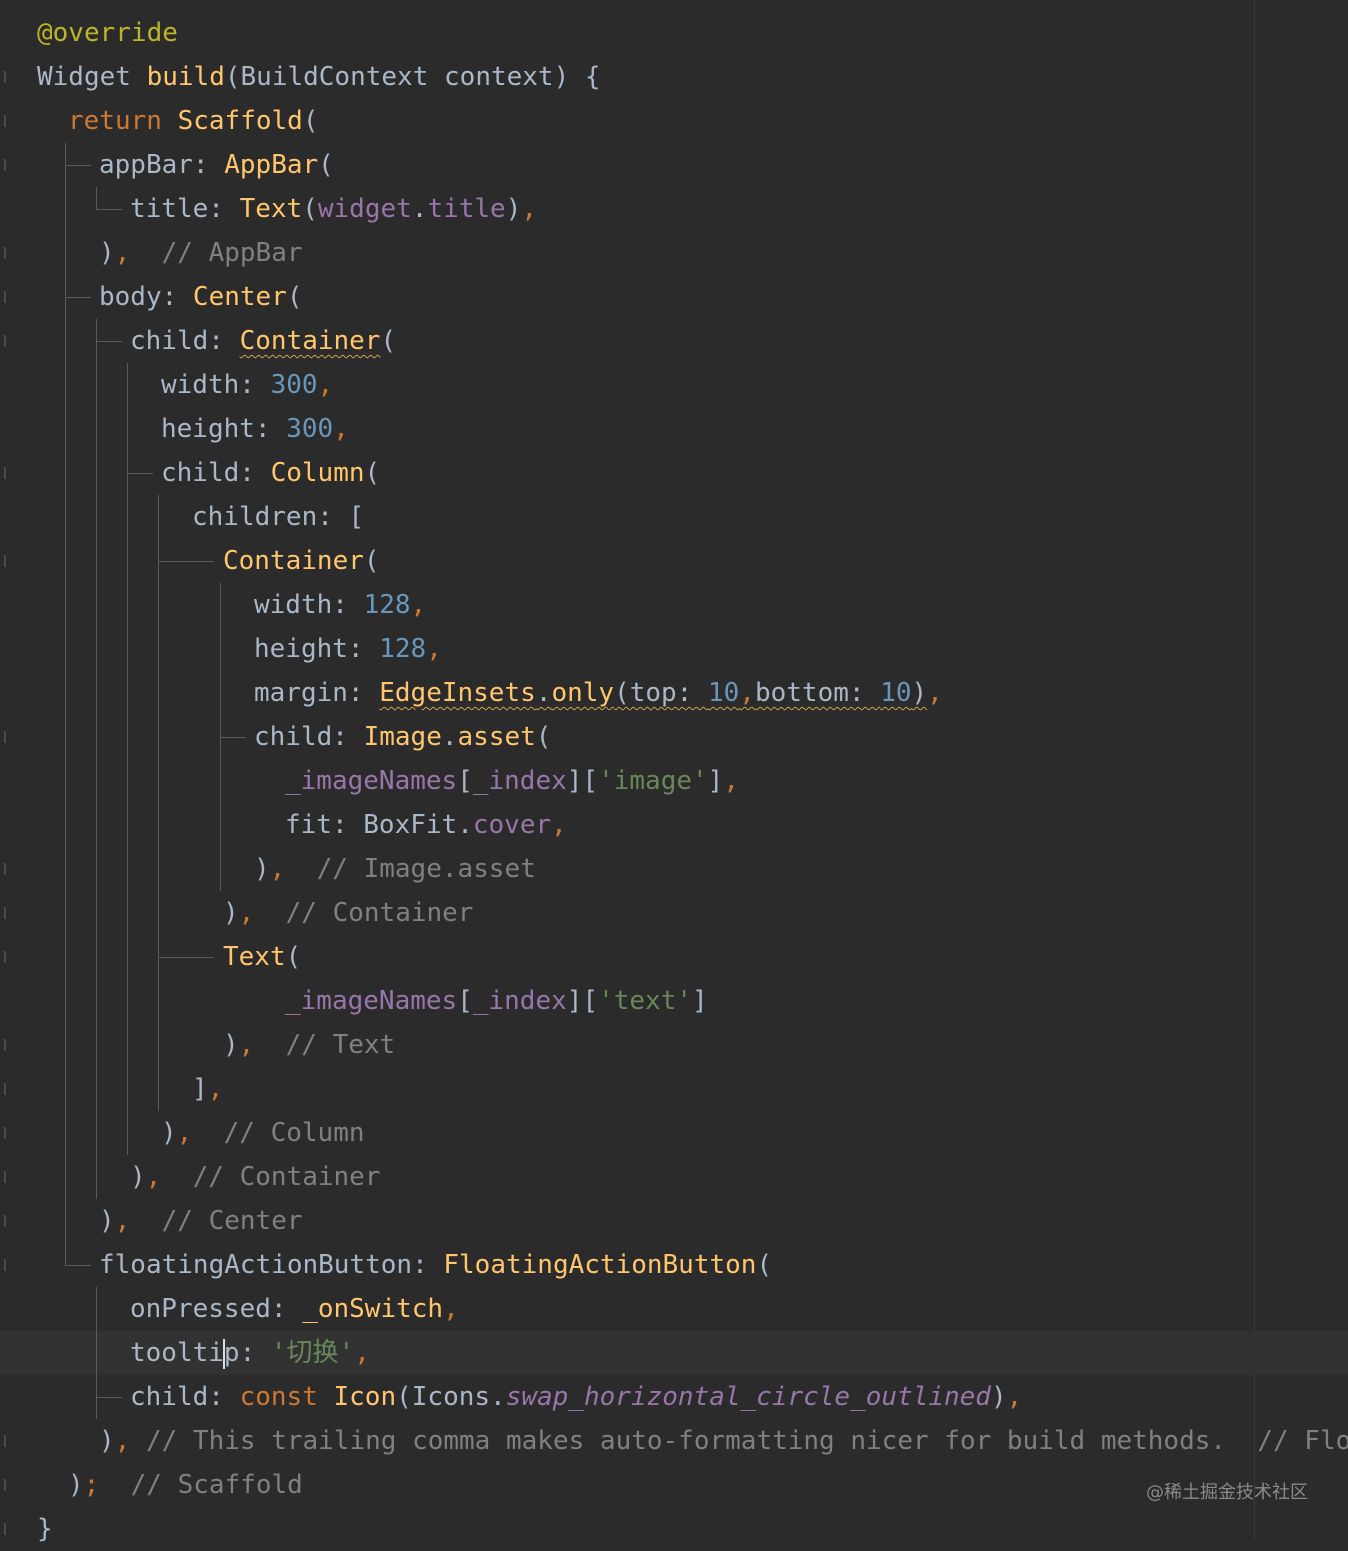 This screenshot has height=1551, width=1348. Describe the element at coordinates (115, 33) in the screenshot. I see `annotation-name: override` at that location.